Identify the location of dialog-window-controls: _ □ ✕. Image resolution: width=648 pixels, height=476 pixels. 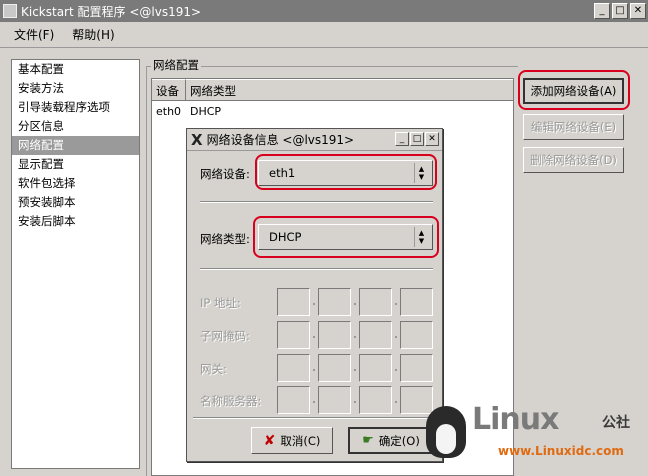
(417, 139).